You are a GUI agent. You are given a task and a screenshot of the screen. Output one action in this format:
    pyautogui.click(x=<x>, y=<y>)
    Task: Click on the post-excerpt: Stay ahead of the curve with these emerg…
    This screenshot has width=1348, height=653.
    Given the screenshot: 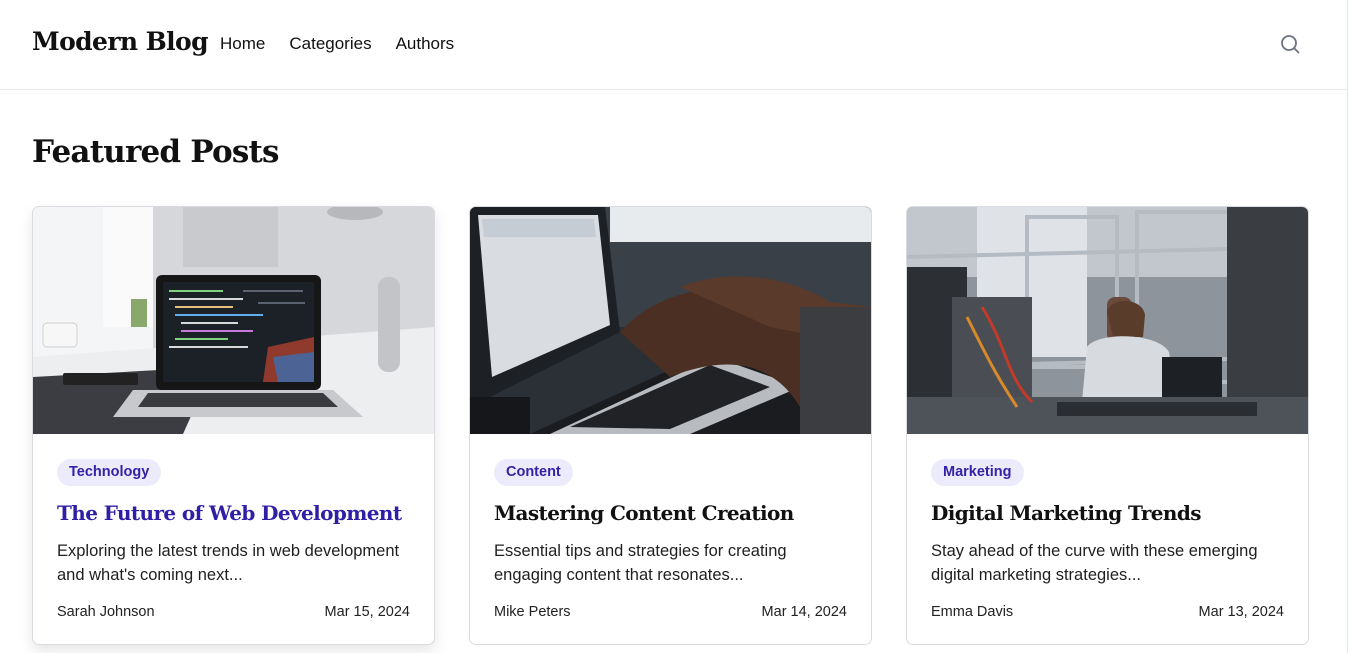 What is the action you would take?
    pyautogui.click(x=1094, y=563)
    